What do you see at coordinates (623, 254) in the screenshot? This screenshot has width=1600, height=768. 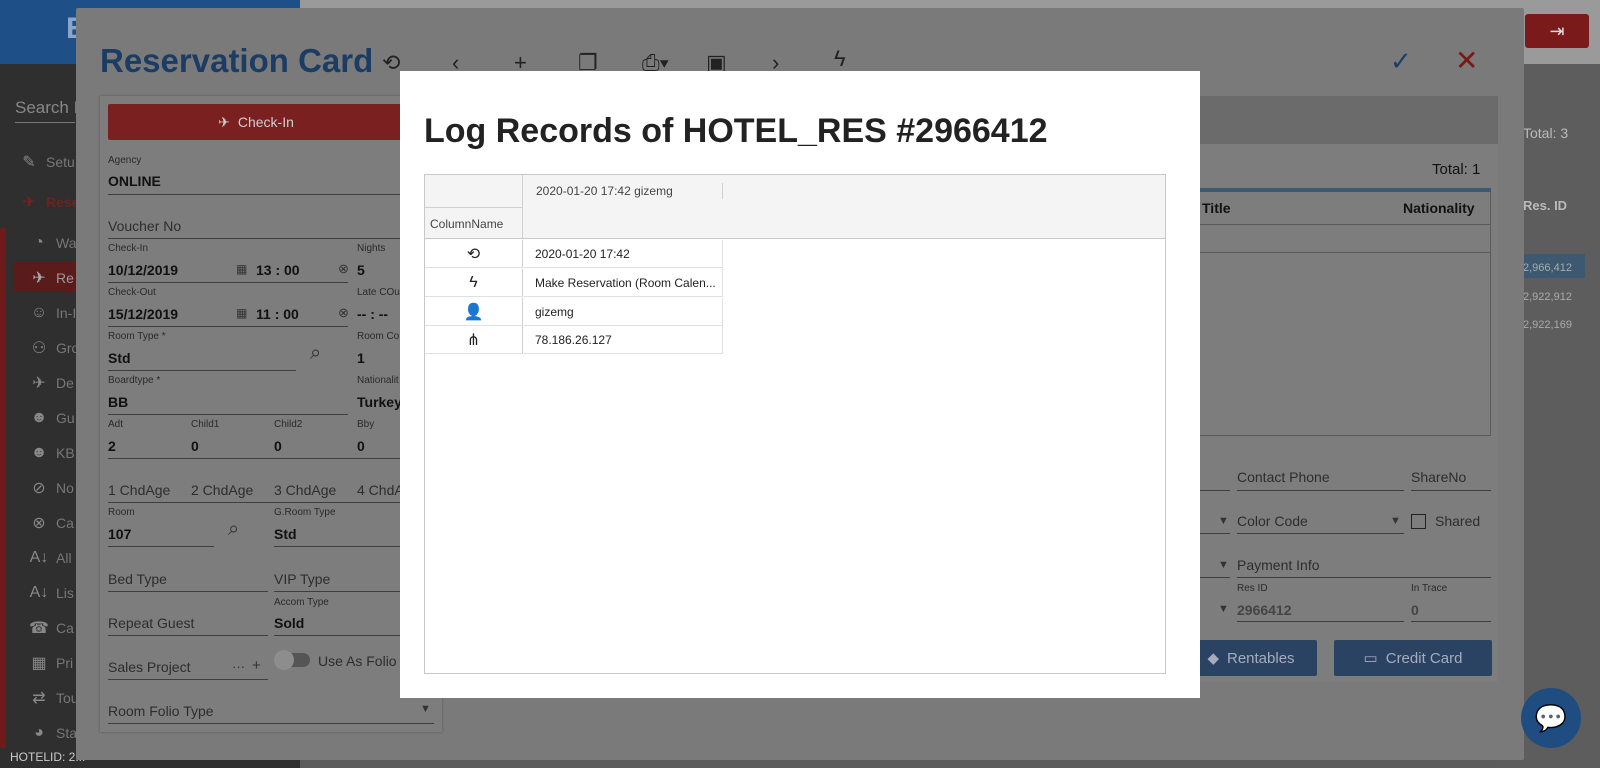 I see `table-row: 2020-01-20 17:42` at bounding box center [623, 254].